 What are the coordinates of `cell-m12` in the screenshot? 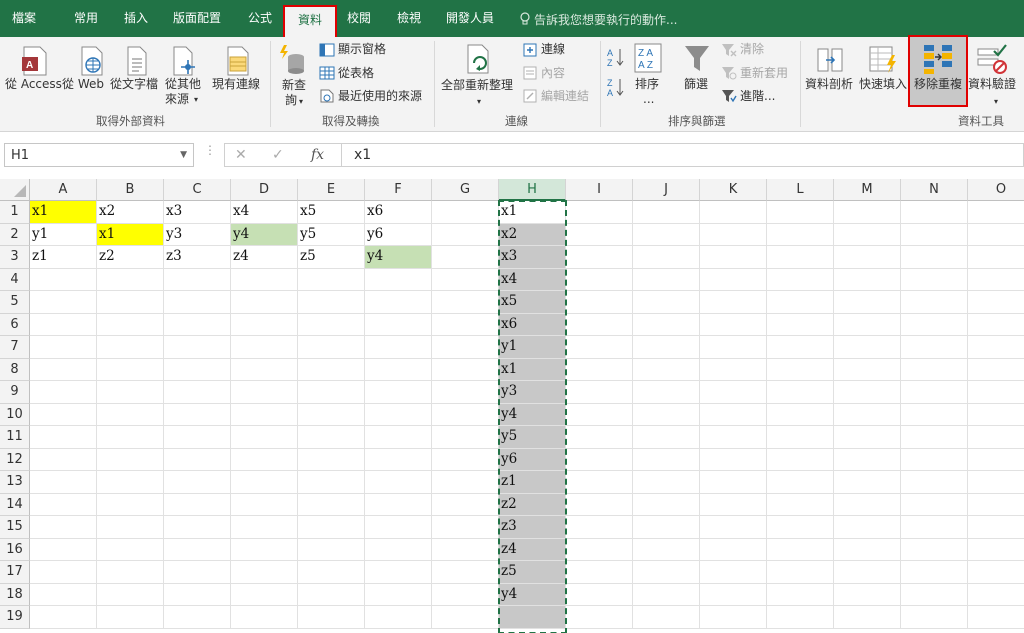 It's located at (867, 459).